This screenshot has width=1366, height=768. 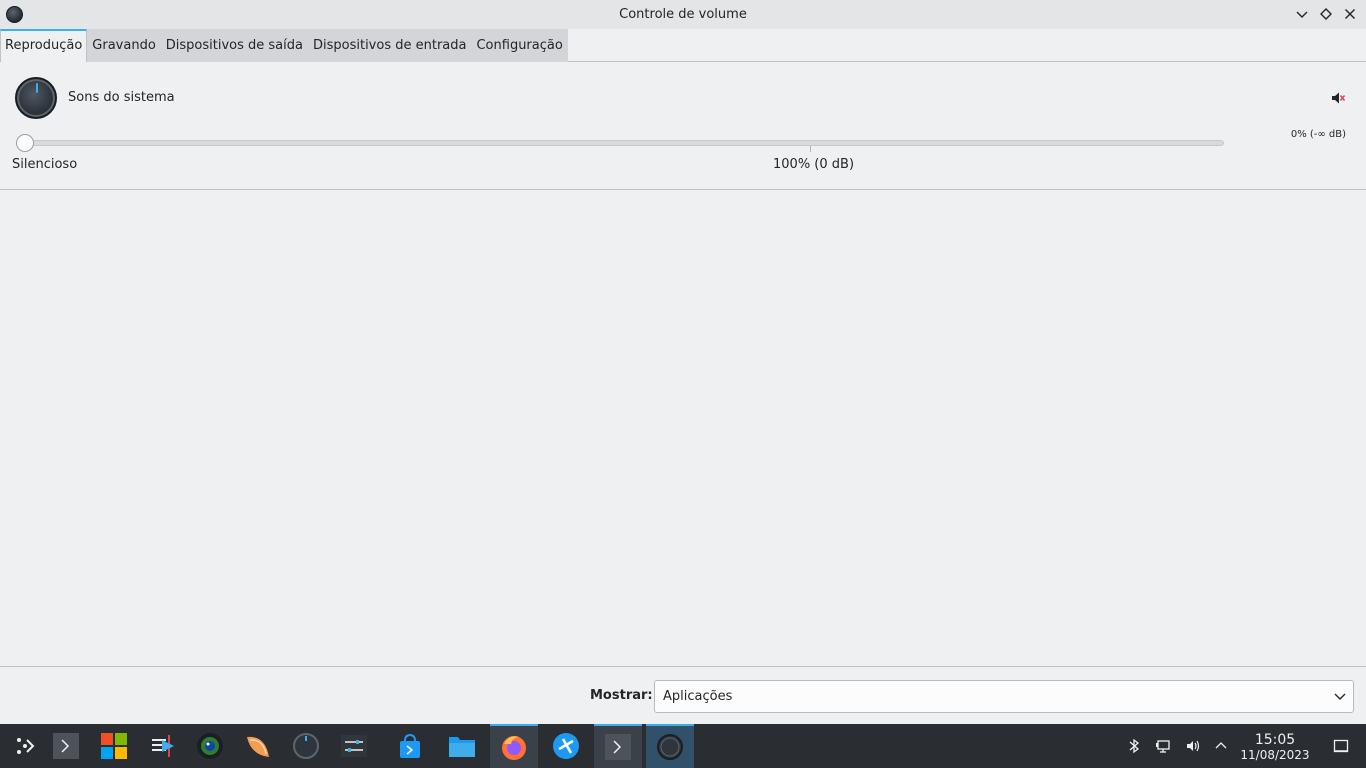 I want to click on speaker-icon, so click(x=1193, y=746).